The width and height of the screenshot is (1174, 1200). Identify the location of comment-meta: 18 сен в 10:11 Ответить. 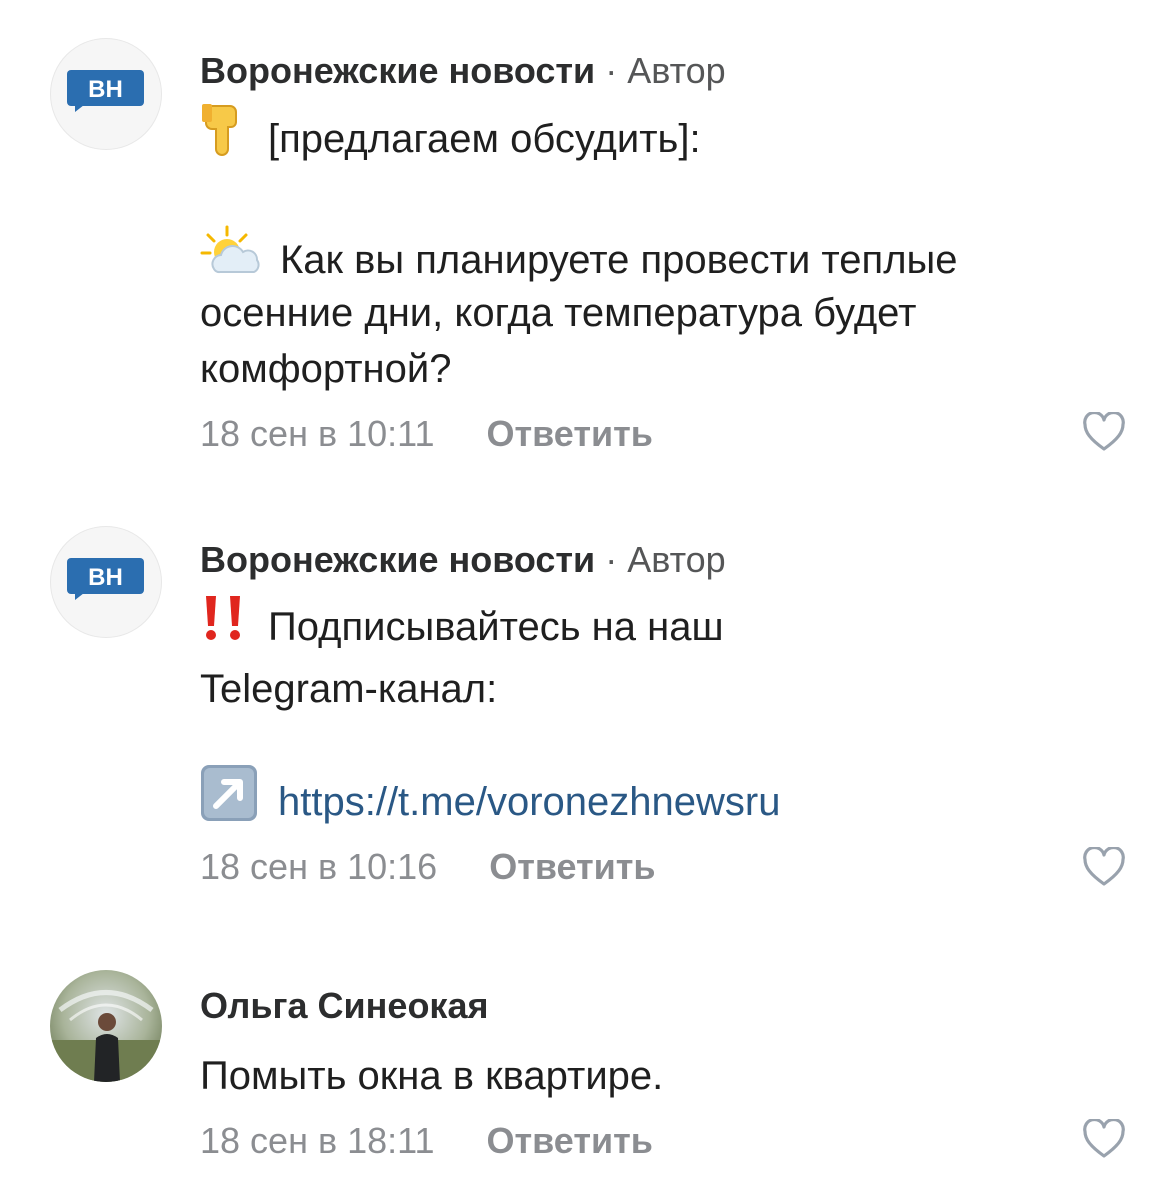
(426, 434).